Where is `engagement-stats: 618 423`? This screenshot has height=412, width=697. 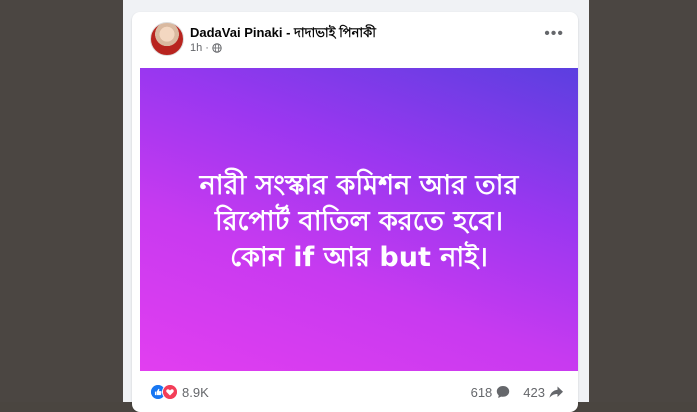 engagement-stats: 618 423 is located at coordinates (517, 392).